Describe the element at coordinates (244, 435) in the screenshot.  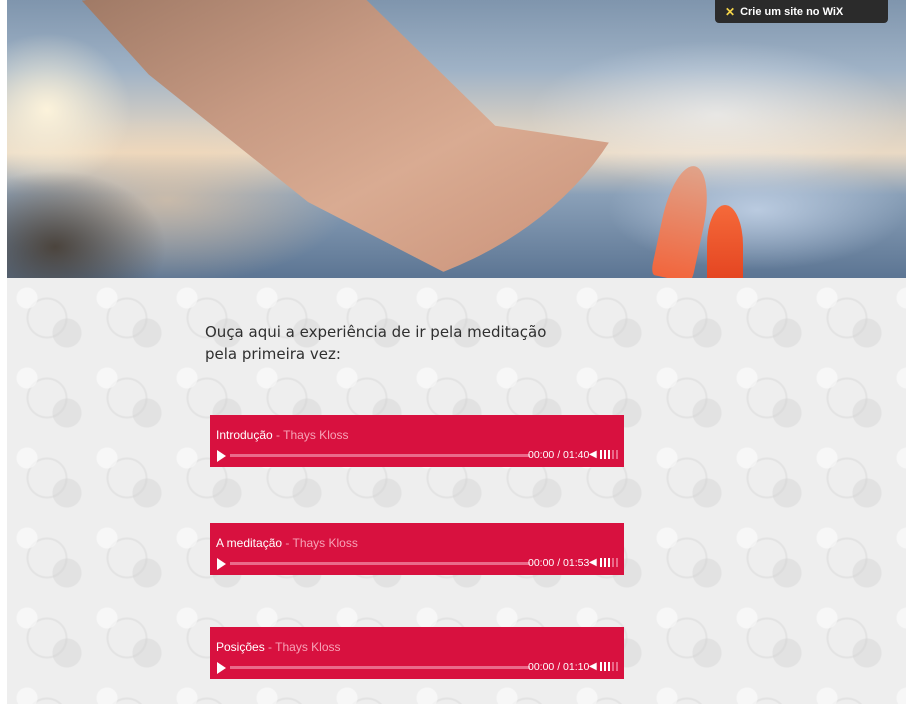
I see `track-title: Introdução` at that location.